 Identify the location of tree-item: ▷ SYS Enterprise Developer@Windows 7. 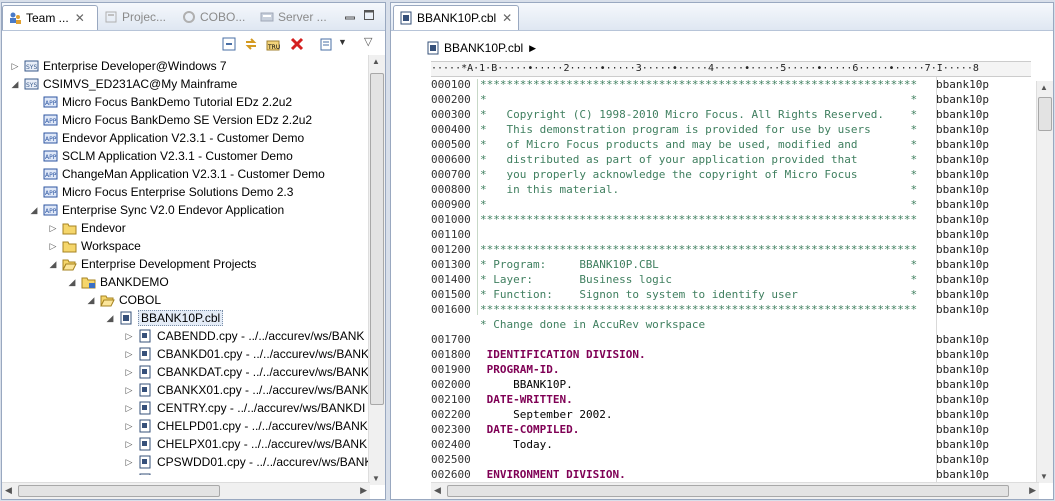
(118, 66).